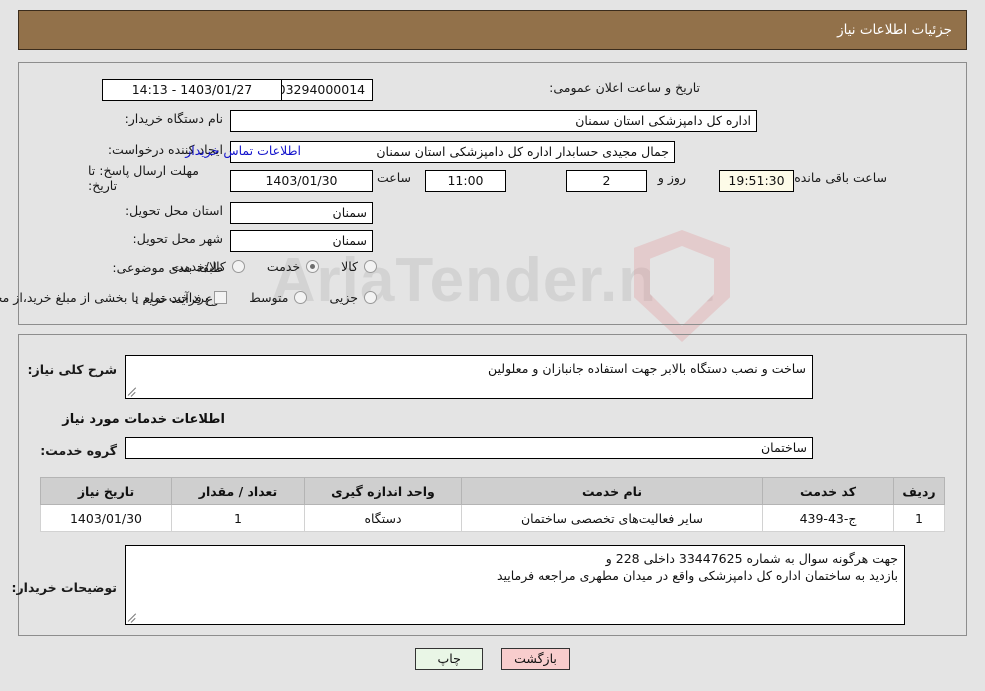  What do you see at coordinates (133, 392) in the screenshot?
I see `resize-handle-icon` at bounding box center [133, 392].